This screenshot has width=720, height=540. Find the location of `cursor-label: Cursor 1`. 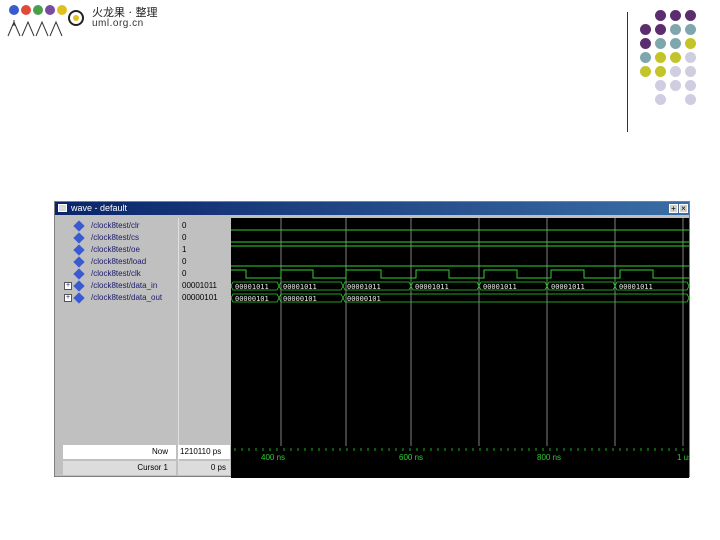

cursor-label: Cursor 1 is located at coordinates (152, 467).